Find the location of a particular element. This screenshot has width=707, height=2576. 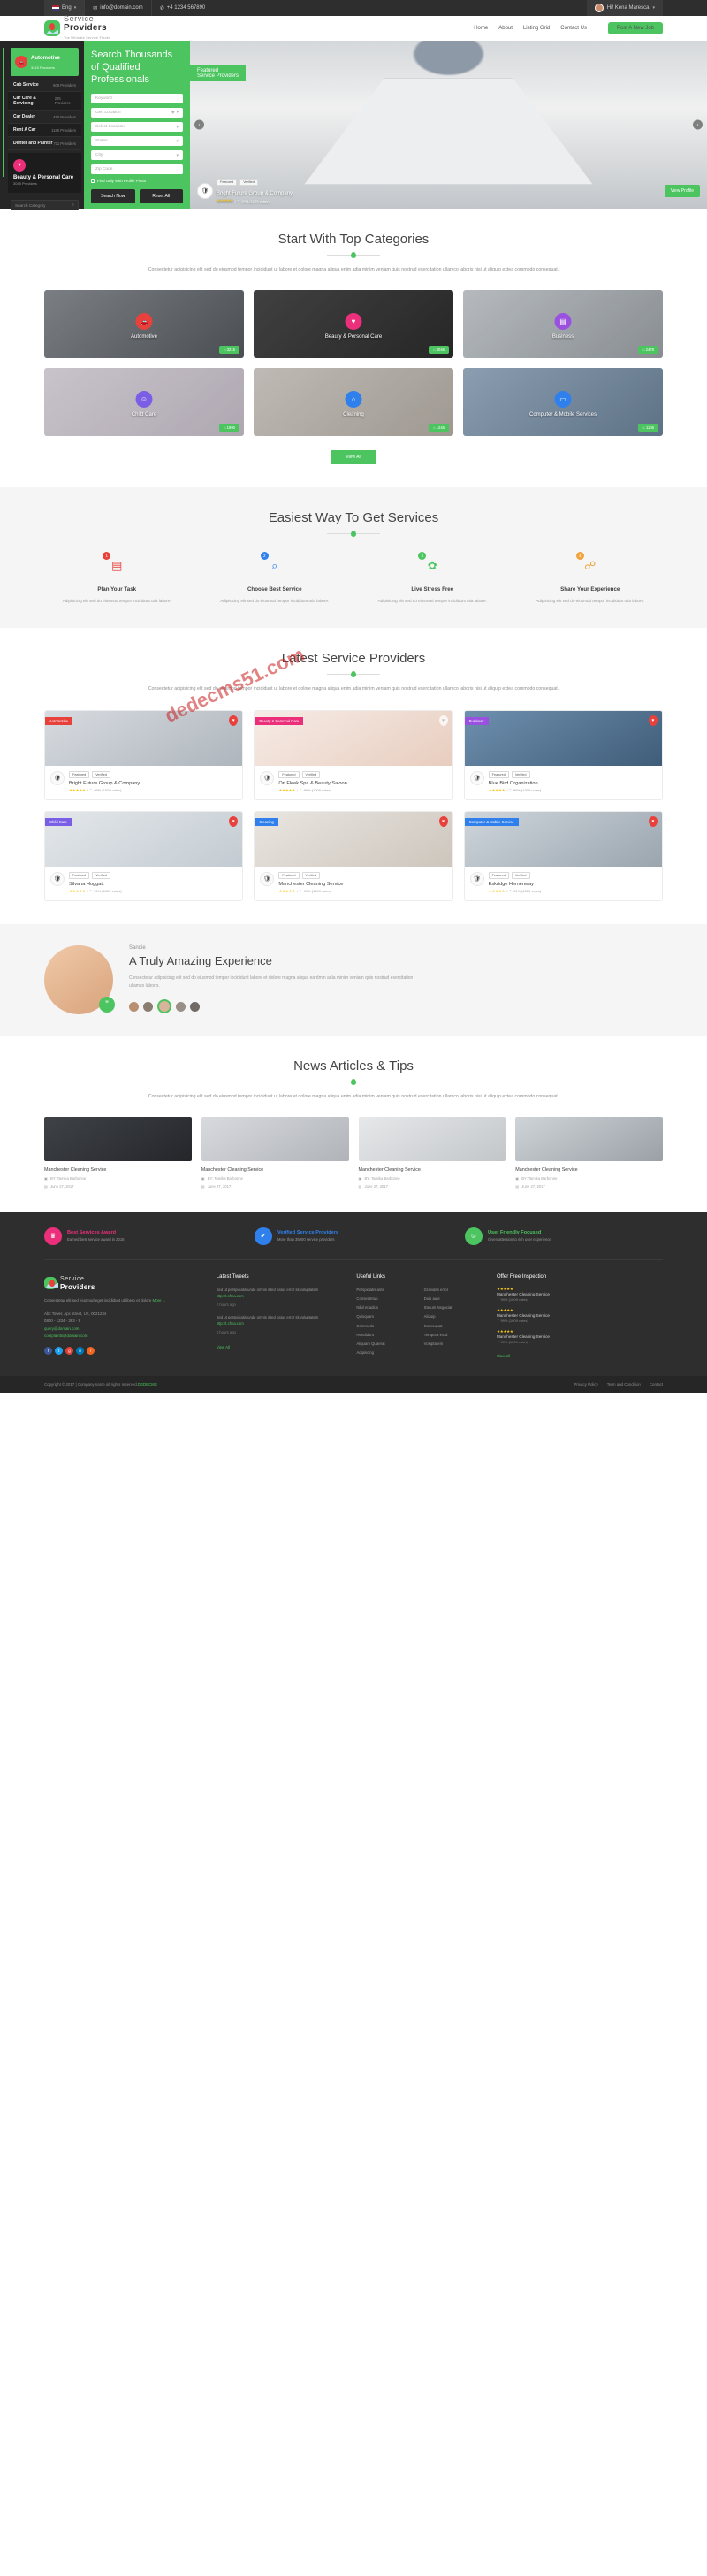

useful-link: Nihil et adios is located at coordinates (386, 1307).